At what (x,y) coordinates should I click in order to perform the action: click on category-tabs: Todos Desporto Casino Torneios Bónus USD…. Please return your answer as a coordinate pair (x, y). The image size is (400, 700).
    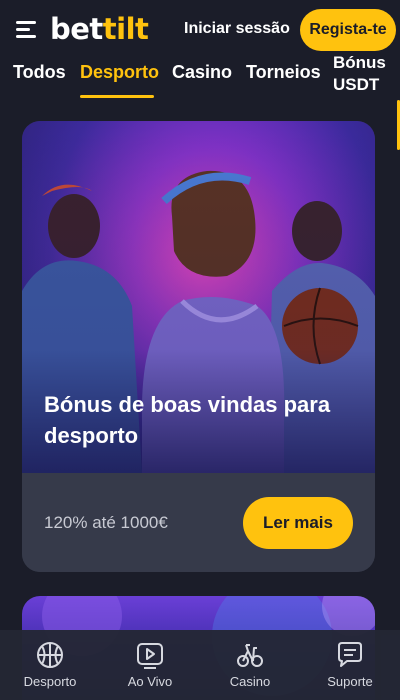
    Looking at the image, I should click on (200, 75).